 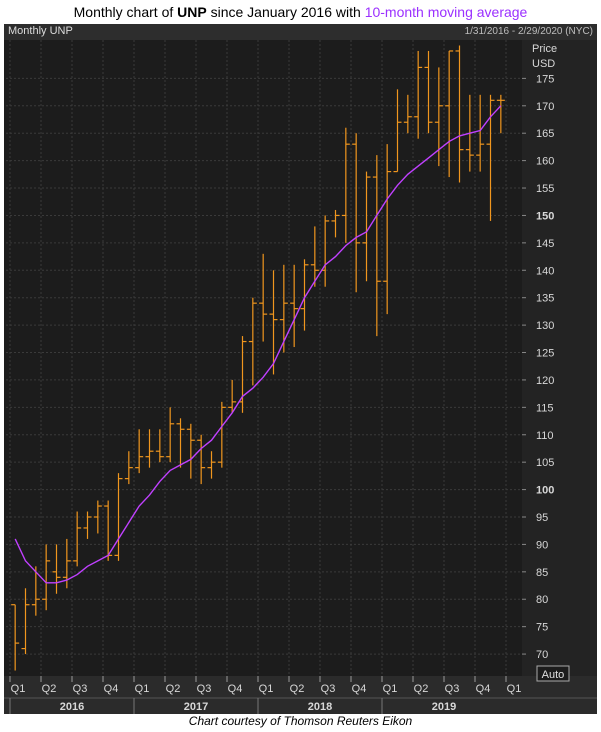 I want to click on x-axis-background, so click(x=300, y=695).